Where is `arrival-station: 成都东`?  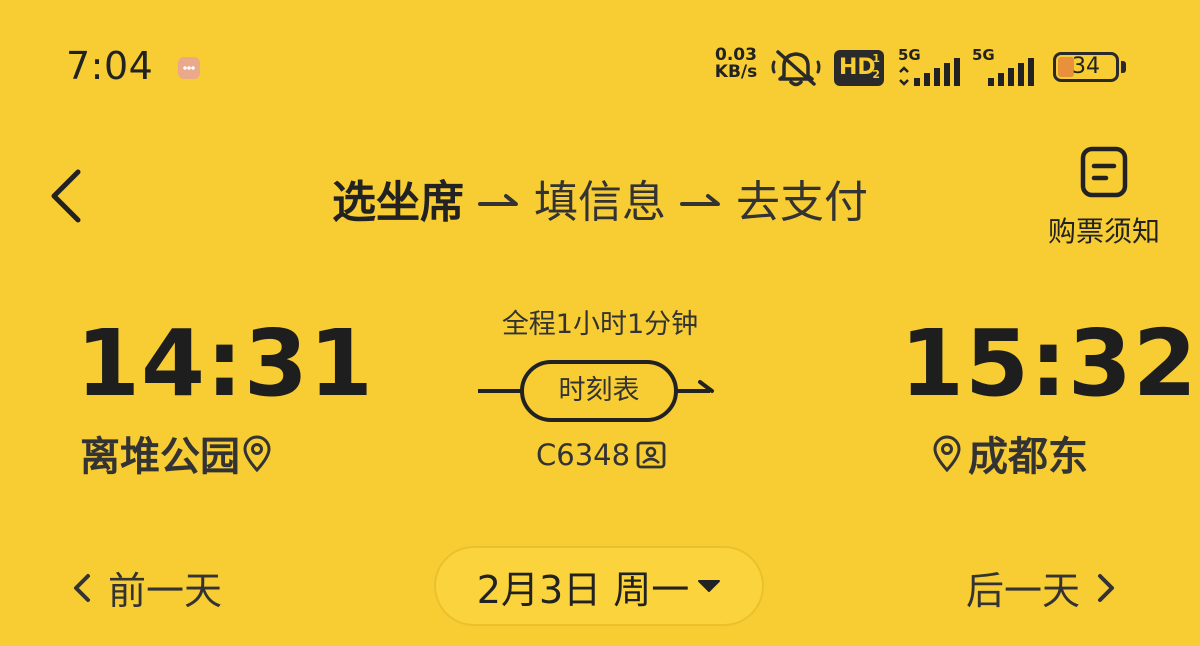
arrival-station: 成都东 is located at coordinates (1009, 453).